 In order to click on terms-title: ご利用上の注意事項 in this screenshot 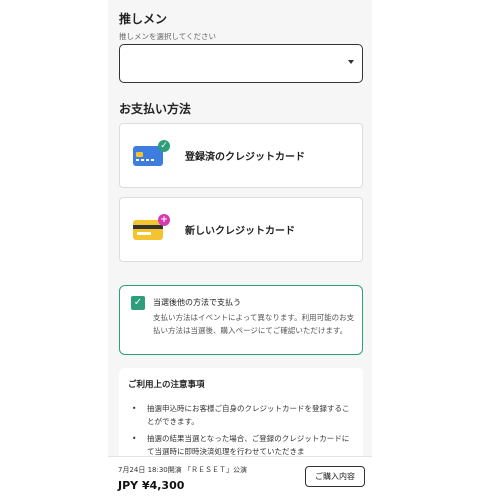, I will do `click(166, 385)`.